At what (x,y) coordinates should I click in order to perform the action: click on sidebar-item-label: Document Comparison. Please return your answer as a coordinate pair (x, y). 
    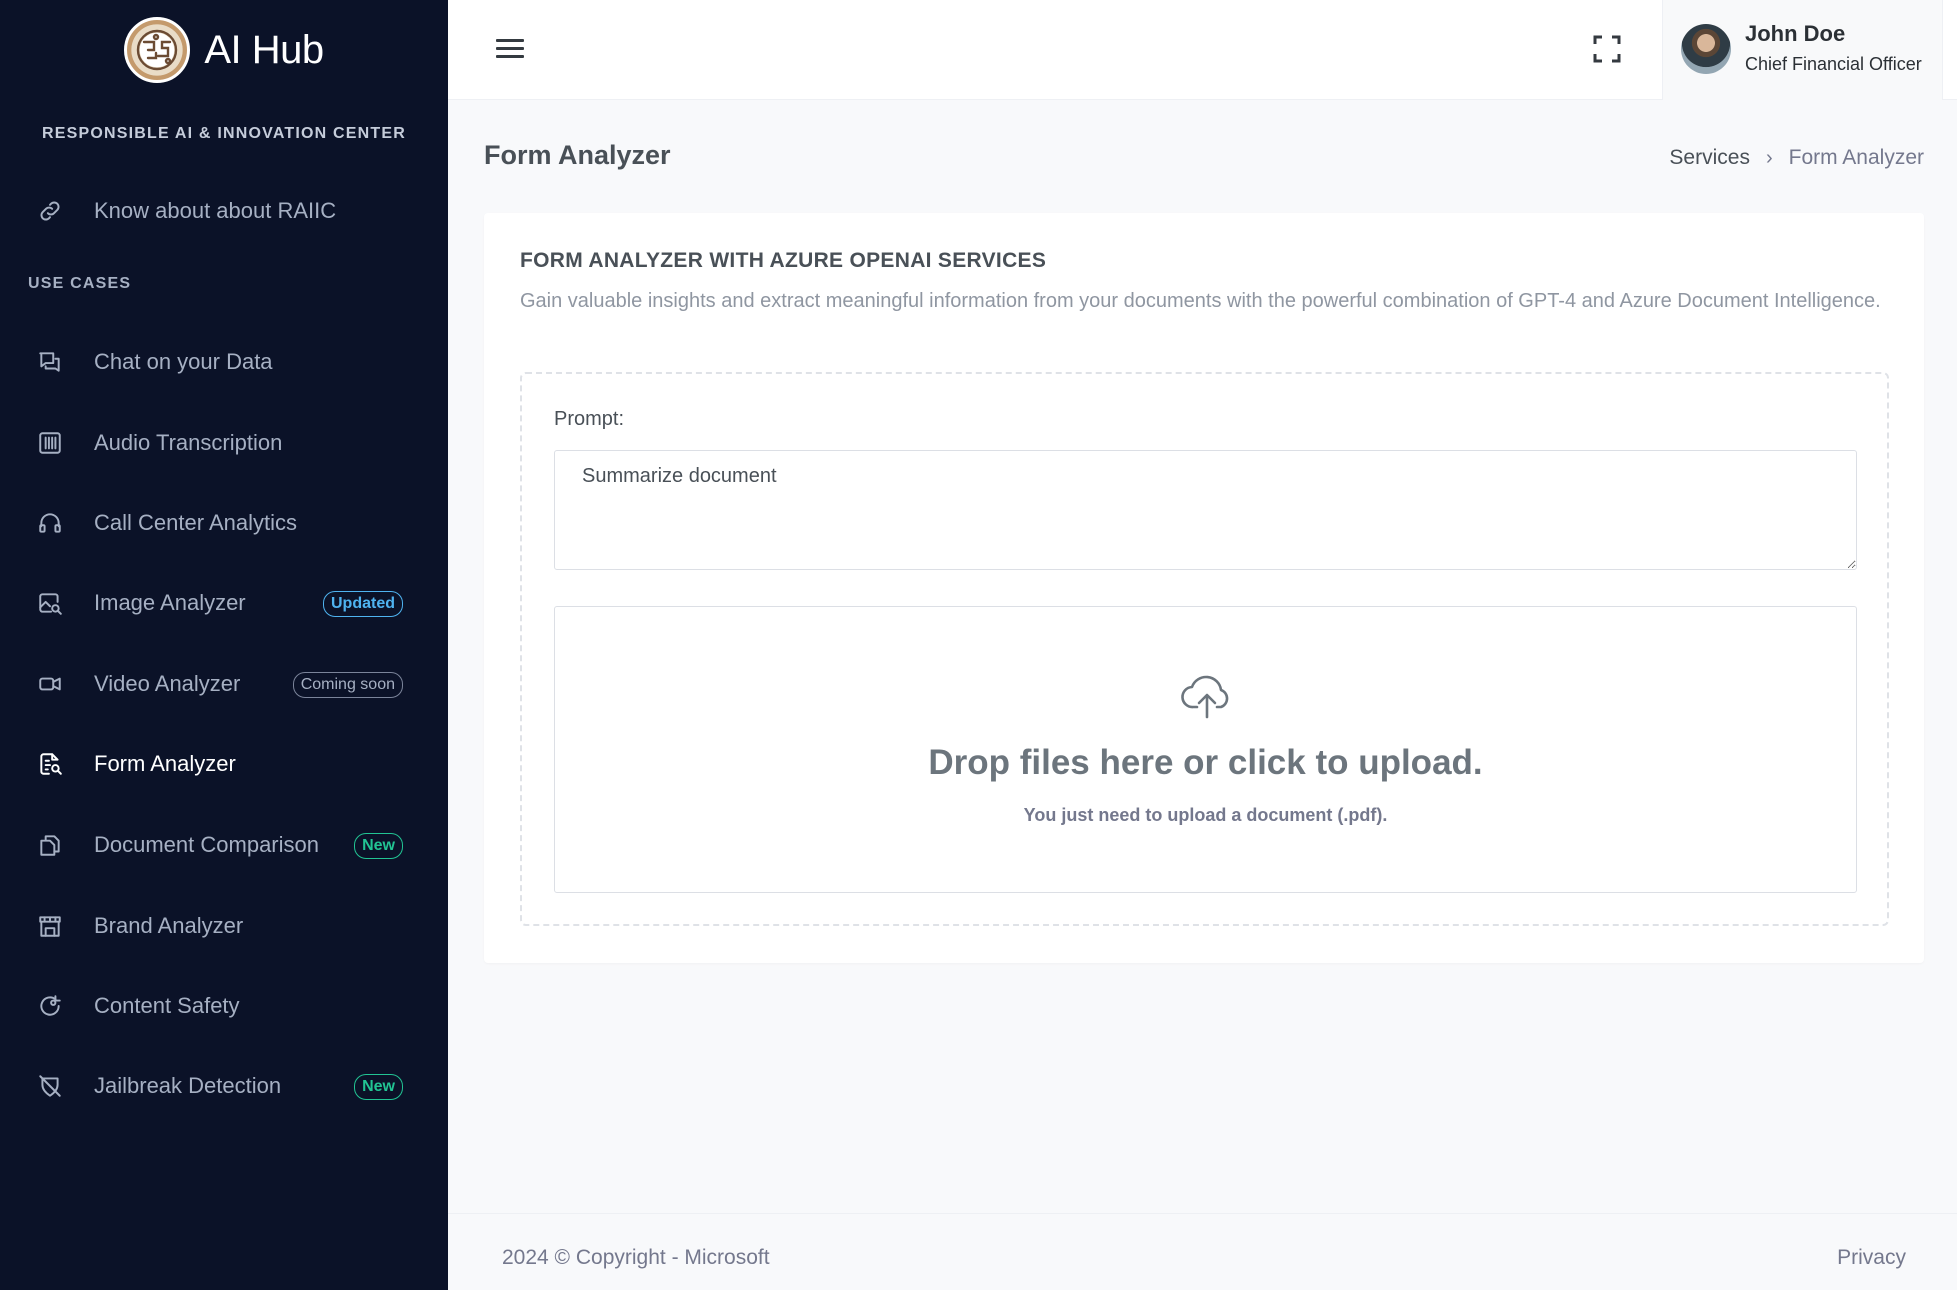
    Looking at the image, I should click on (206, 844).